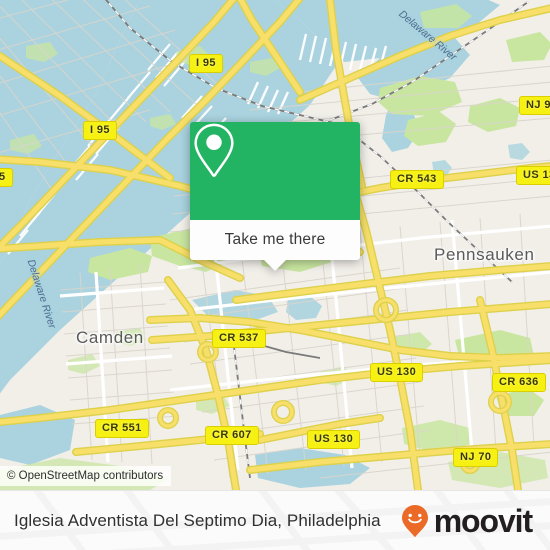  I want to click on road-shield-nj90: NJ 90, so click(534, 105).